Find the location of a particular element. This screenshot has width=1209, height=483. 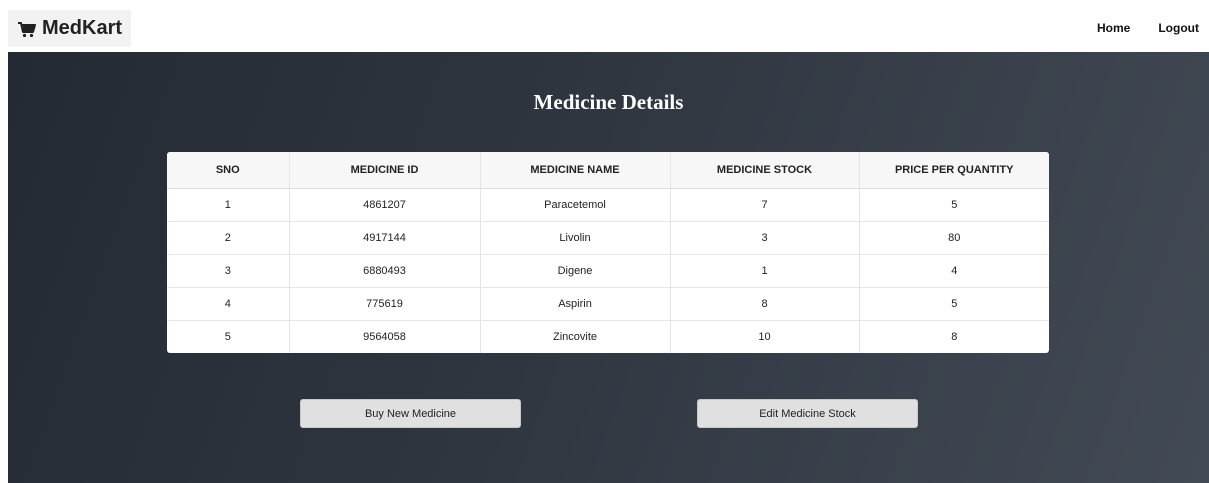

cell-medicine-name: Paracetemol is located at coordinates (575, 205).